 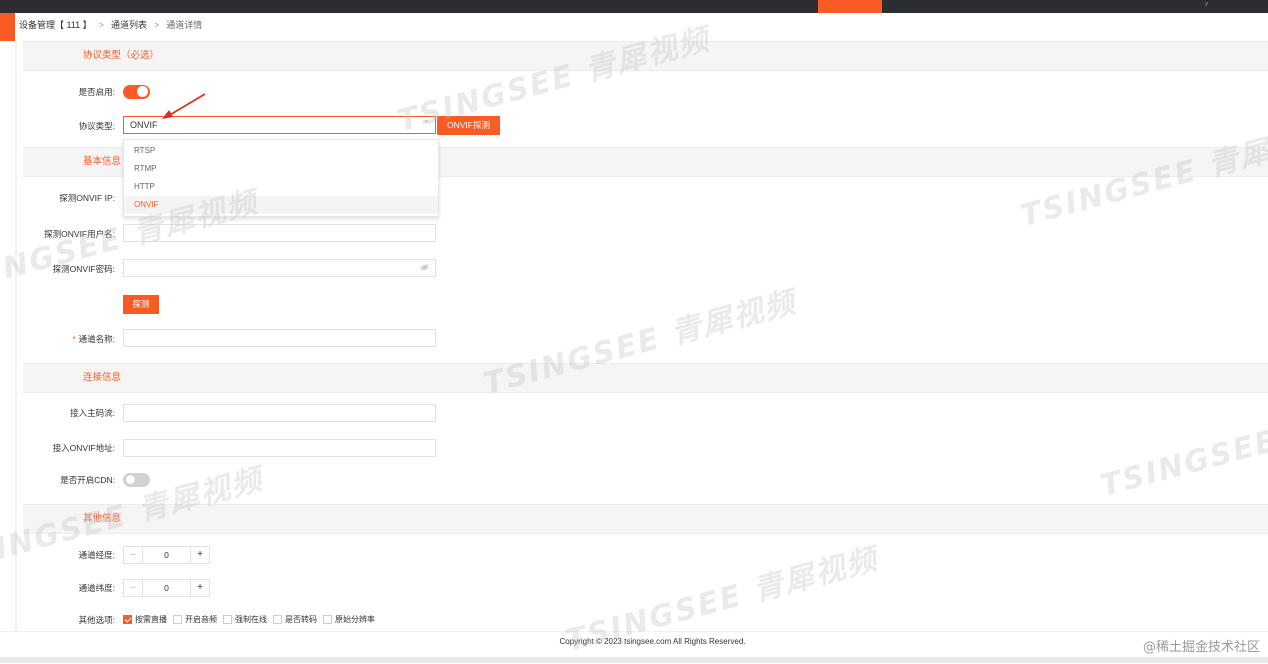 What do you see at coordinates (102, 161) in the screenshot?
I see `section-title: 基本信息` at bounding box center [102, 161].